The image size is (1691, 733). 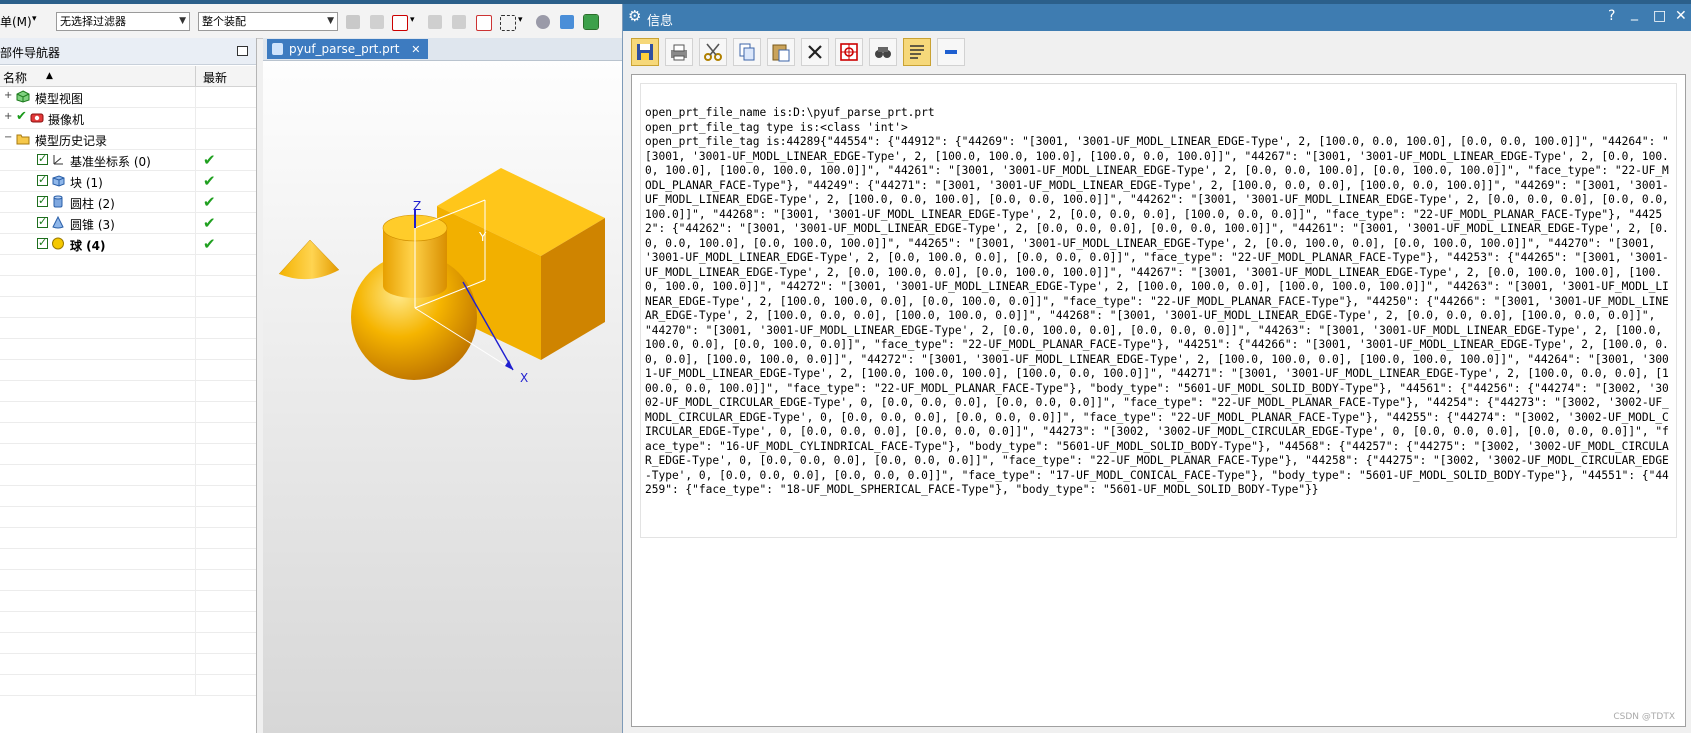 I want to click on tree-node-model-views: + 模型视图, so click(x=128, y=97).